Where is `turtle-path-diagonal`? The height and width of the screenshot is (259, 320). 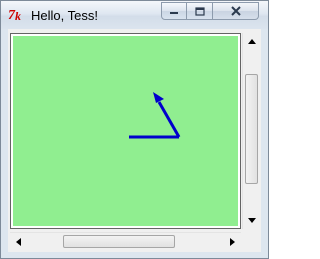 turtle-path-diagonal is located at coordinates (169, 119).